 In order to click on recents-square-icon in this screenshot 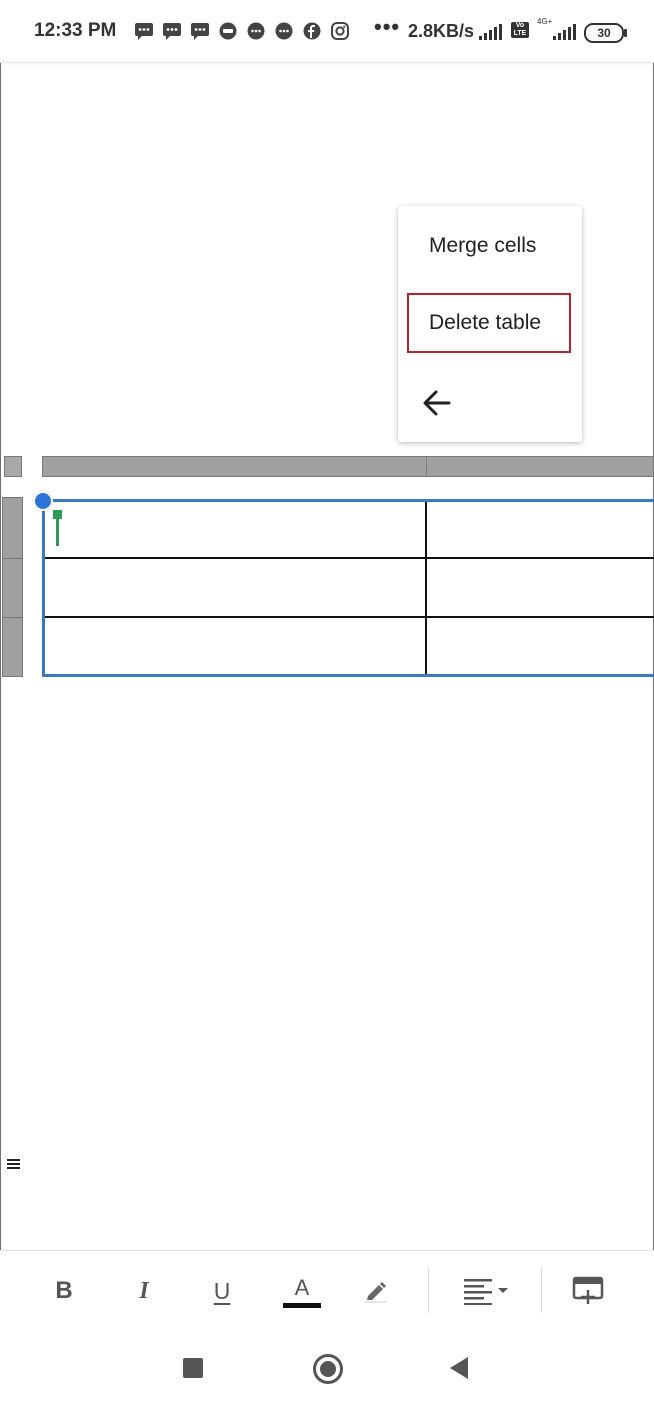, I will do `click(193, 1368)`.